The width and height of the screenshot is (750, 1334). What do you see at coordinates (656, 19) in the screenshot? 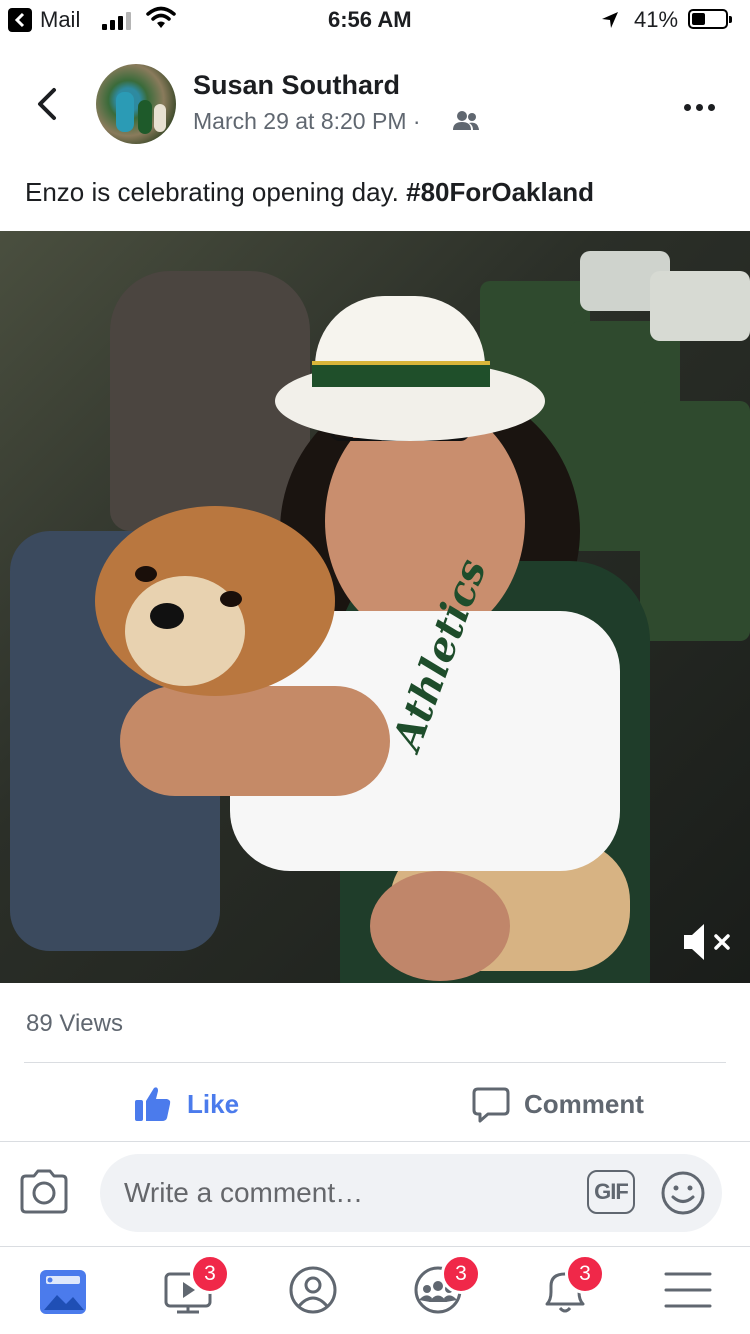
I see `battery-percentage: 41%` at bounding box center [656, 19].